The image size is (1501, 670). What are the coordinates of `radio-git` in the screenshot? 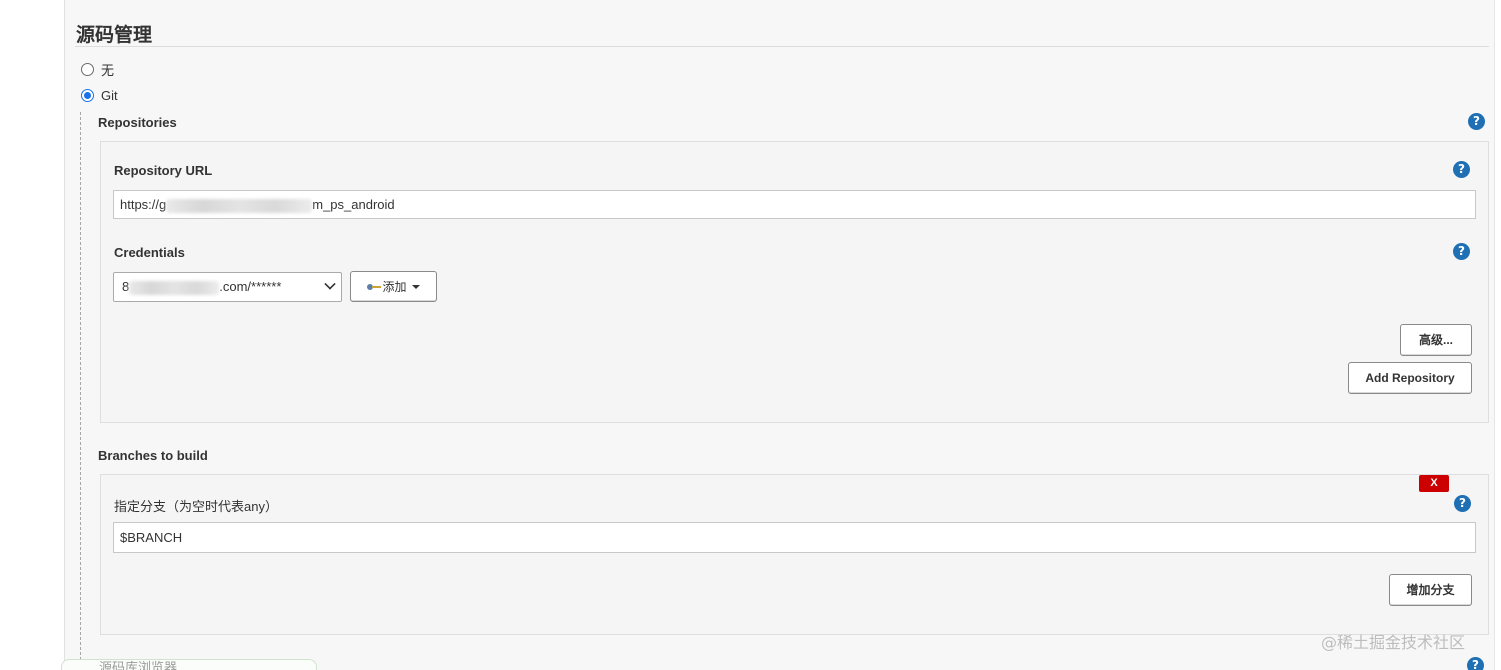 It's located at (87, 95).